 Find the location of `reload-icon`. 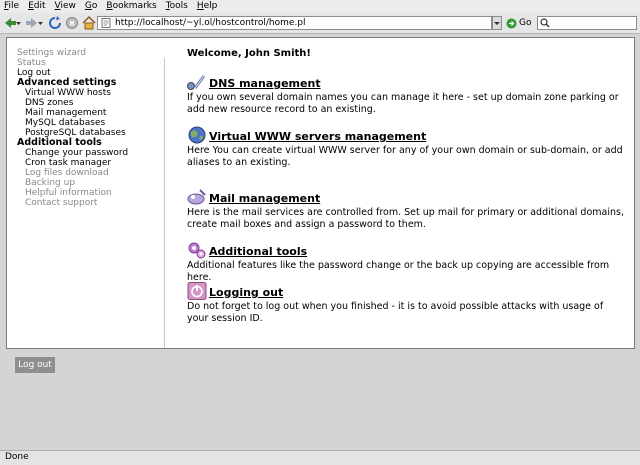

reload-icon is located at coordinates (55, 23).